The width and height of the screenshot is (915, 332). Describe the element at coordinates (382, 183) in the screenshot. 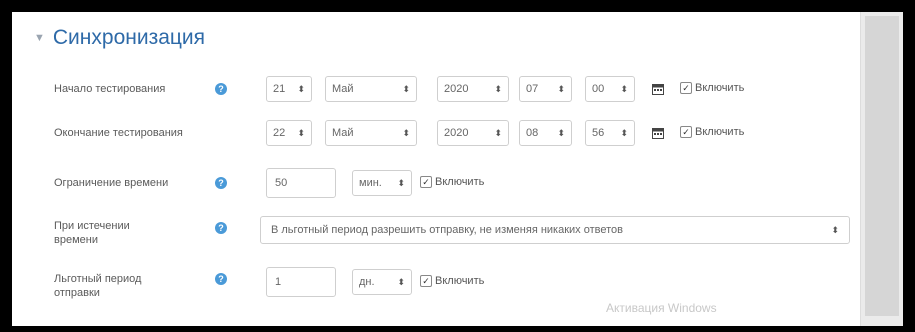

I see `time-limit-unit-select: мин. ⬍` at that location.